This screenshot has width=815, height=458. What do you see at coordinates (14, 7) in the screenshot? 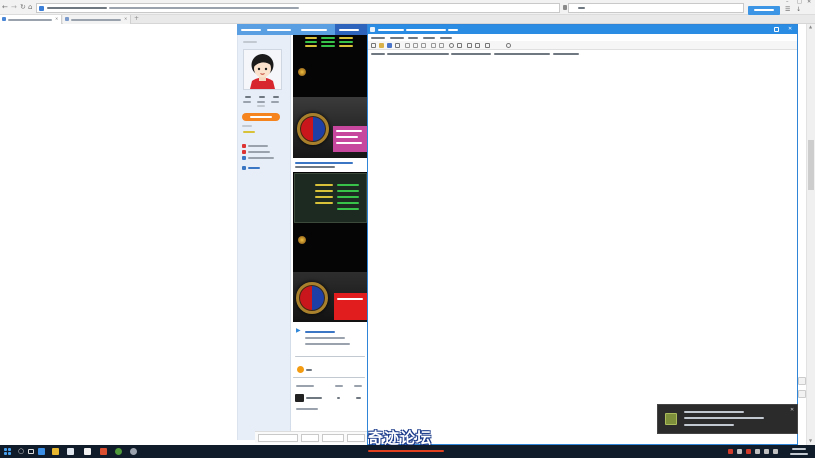
I see `forward-icon: →` at bounding box center [14, 7].